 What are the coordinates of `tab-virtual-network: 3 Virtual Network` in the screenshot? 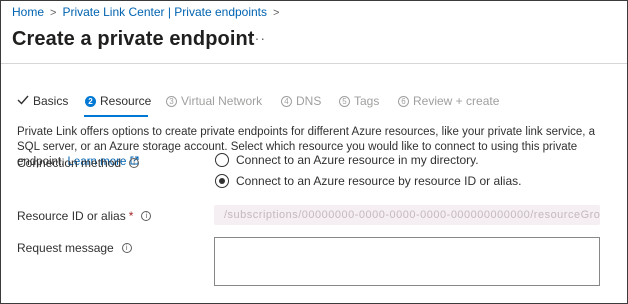 It's located at (214, 101).